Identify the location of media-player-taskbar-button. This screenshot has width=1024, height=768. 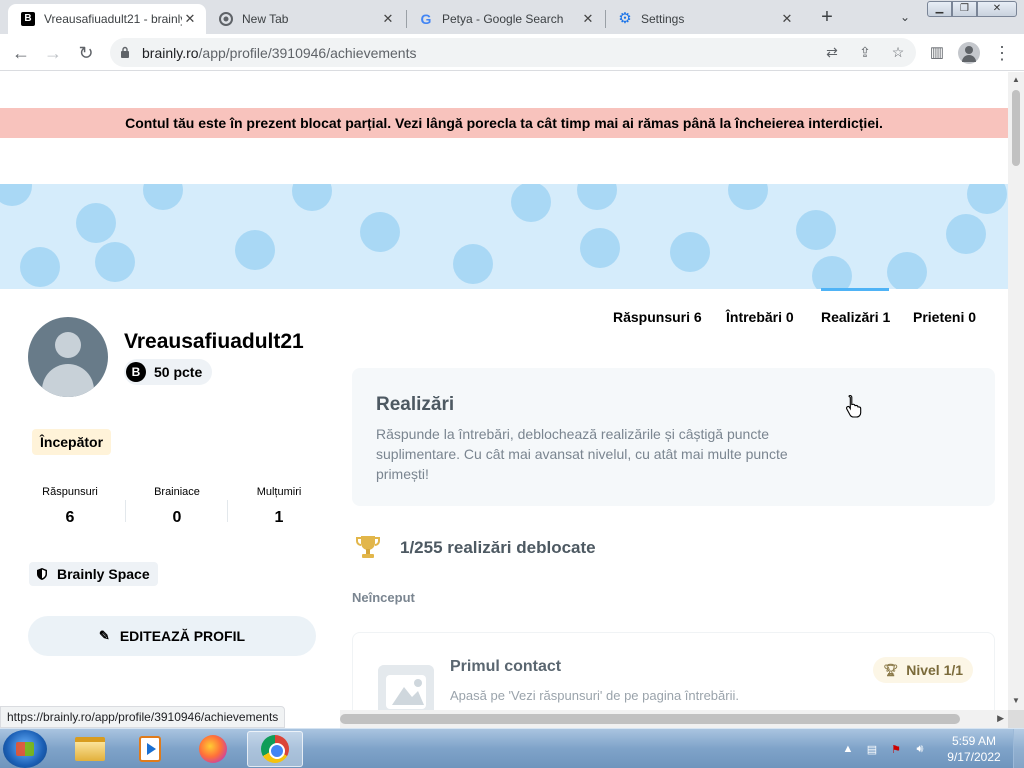
(150, 749).